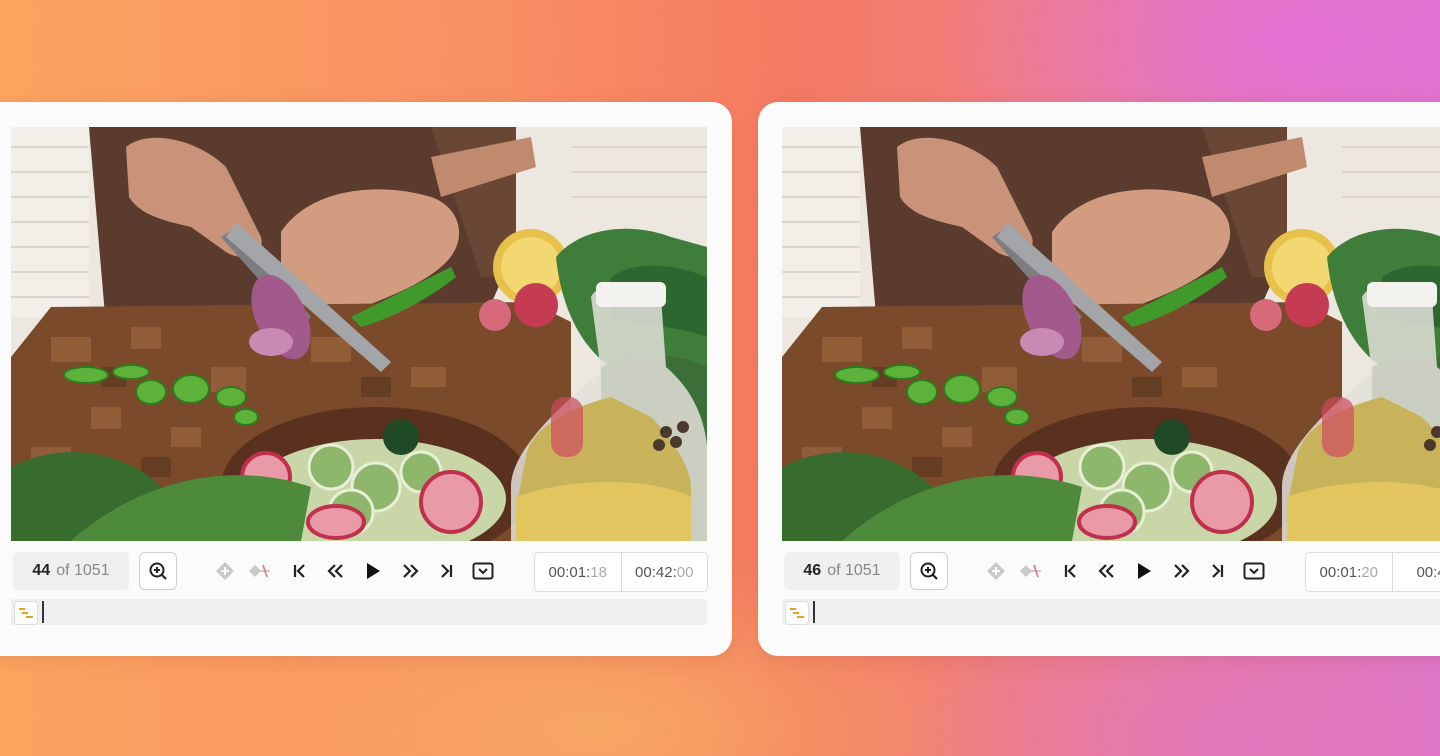 The image size is (1440, 756). I want to click on current-timecode: 00:01: 18, so click(578, 572).